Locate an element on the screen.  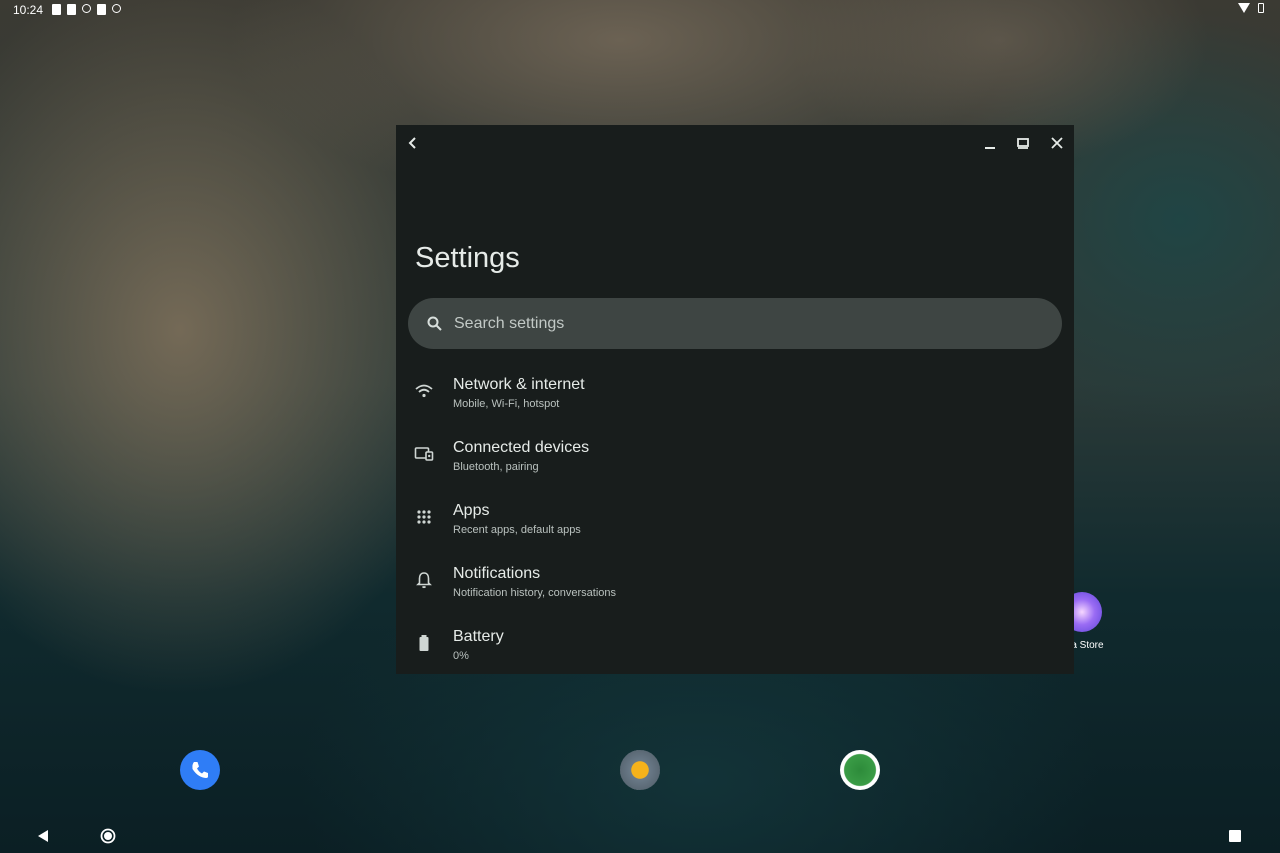
maximize-button is located at coordinates (1023, 143).